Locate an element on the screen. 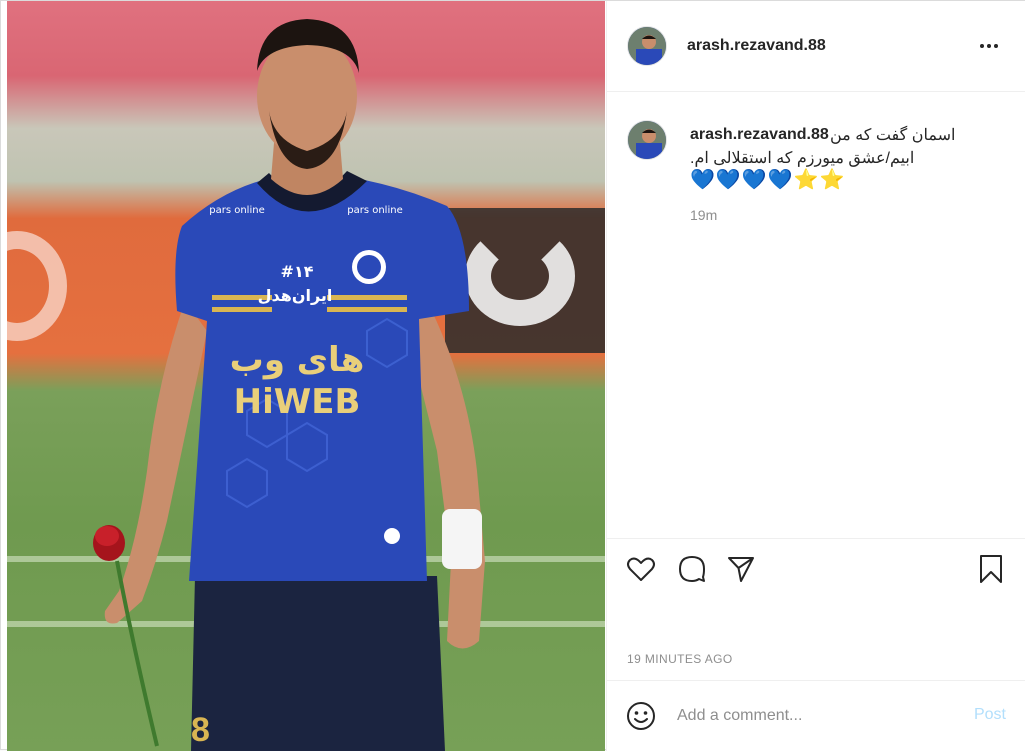 The width and height of the screenshot is (1025, 751). caption-line-2: .ابیم/عشق میورزم که استقلالی ام is located at coordinates (802, 158).